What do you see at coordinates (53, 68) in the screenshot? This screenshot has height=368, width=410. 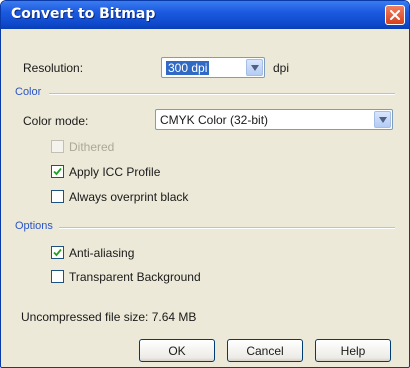 I see `resolution-label: Resolution:` at bounding box center [53, 68].